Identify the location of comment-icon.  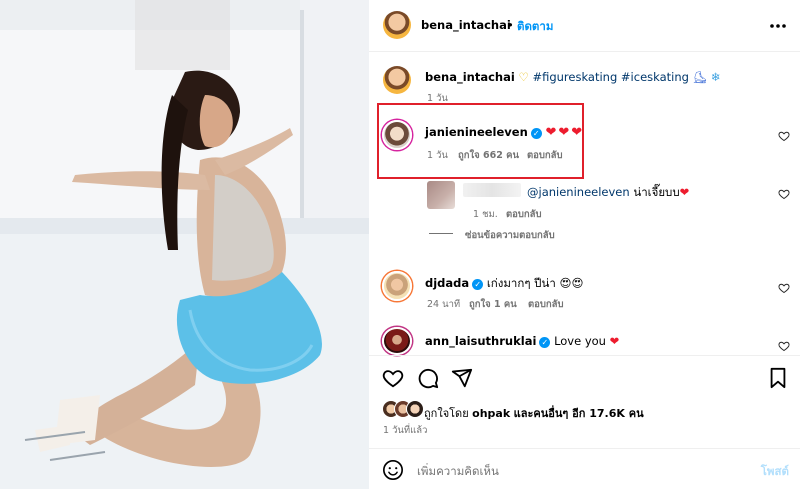
(428, 378).